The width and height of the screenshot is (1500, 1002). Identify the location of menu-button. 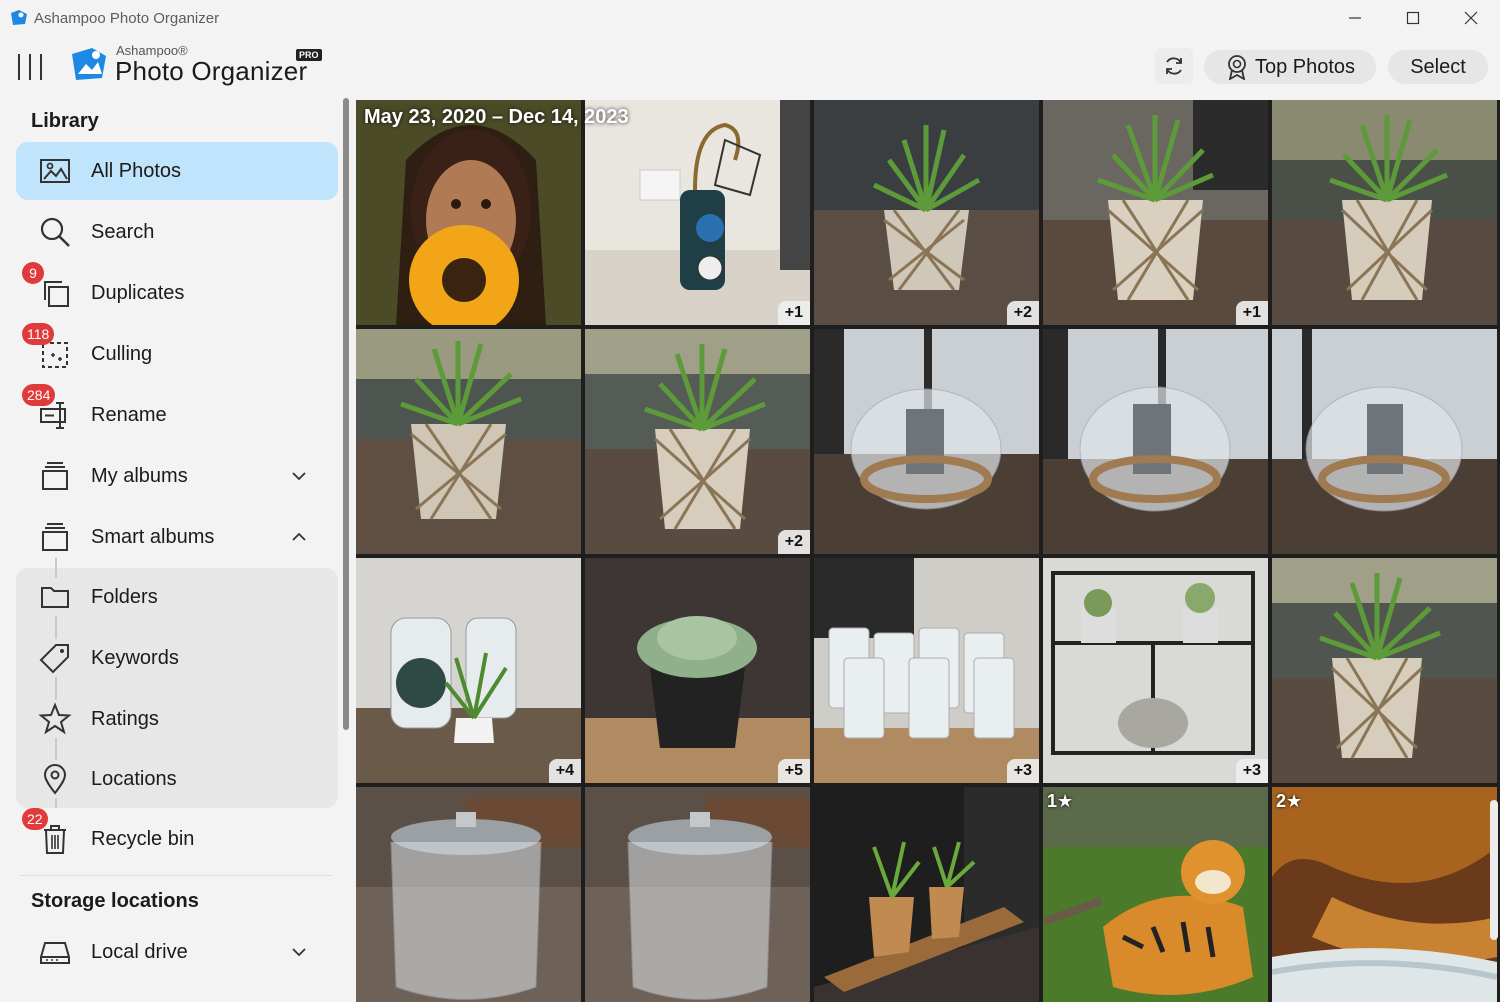
(30, 67).